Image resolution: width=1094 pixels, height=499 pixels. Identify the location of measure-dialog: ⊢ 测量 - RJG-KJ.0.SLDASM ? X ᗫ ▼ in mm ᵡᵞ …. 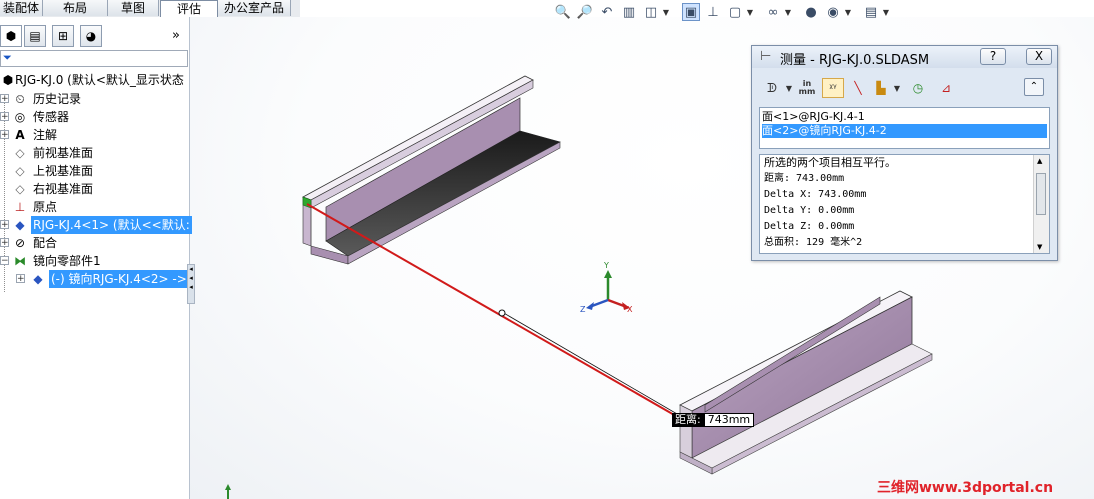
(904, 153).